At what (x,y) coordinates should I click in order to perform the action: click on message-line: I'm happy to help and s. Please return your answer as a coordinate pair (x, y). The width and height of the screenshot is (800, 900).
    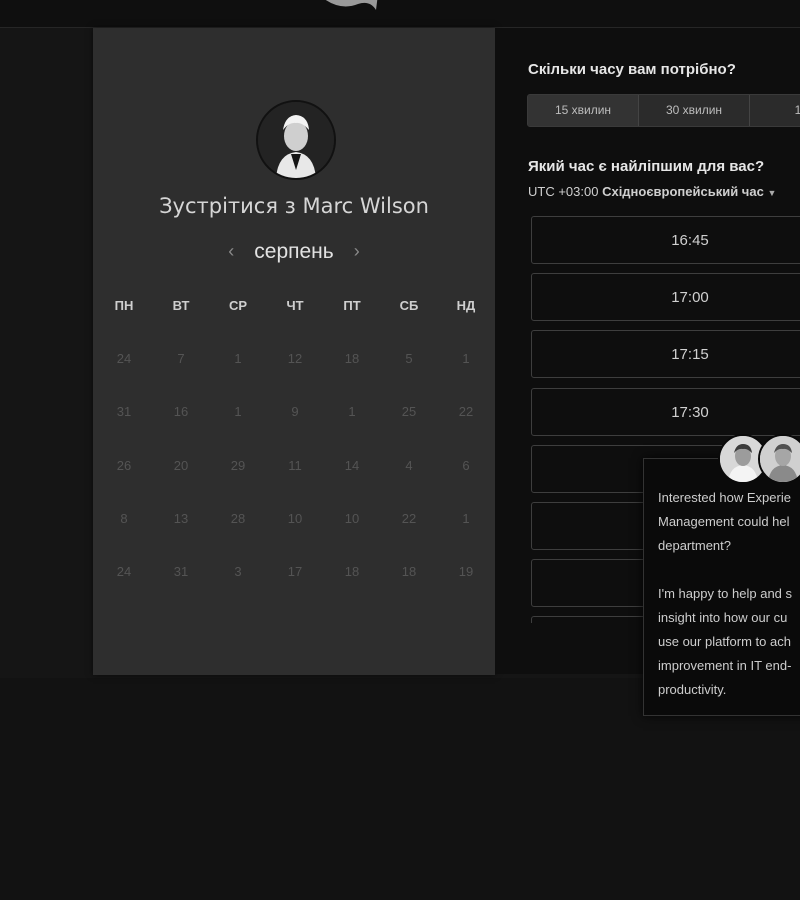
    Looking at the image, I should click on (725, 593).